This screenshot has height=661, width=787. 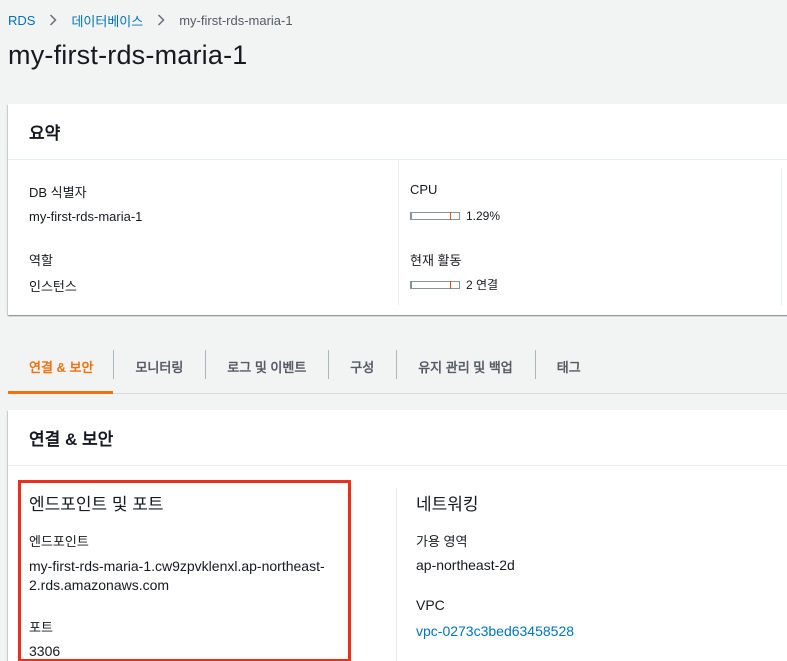 What do you see at coordinates (184, 570) in the screenshot?
I see `endpoint-highlight-box` at bounding box center [184, 570].